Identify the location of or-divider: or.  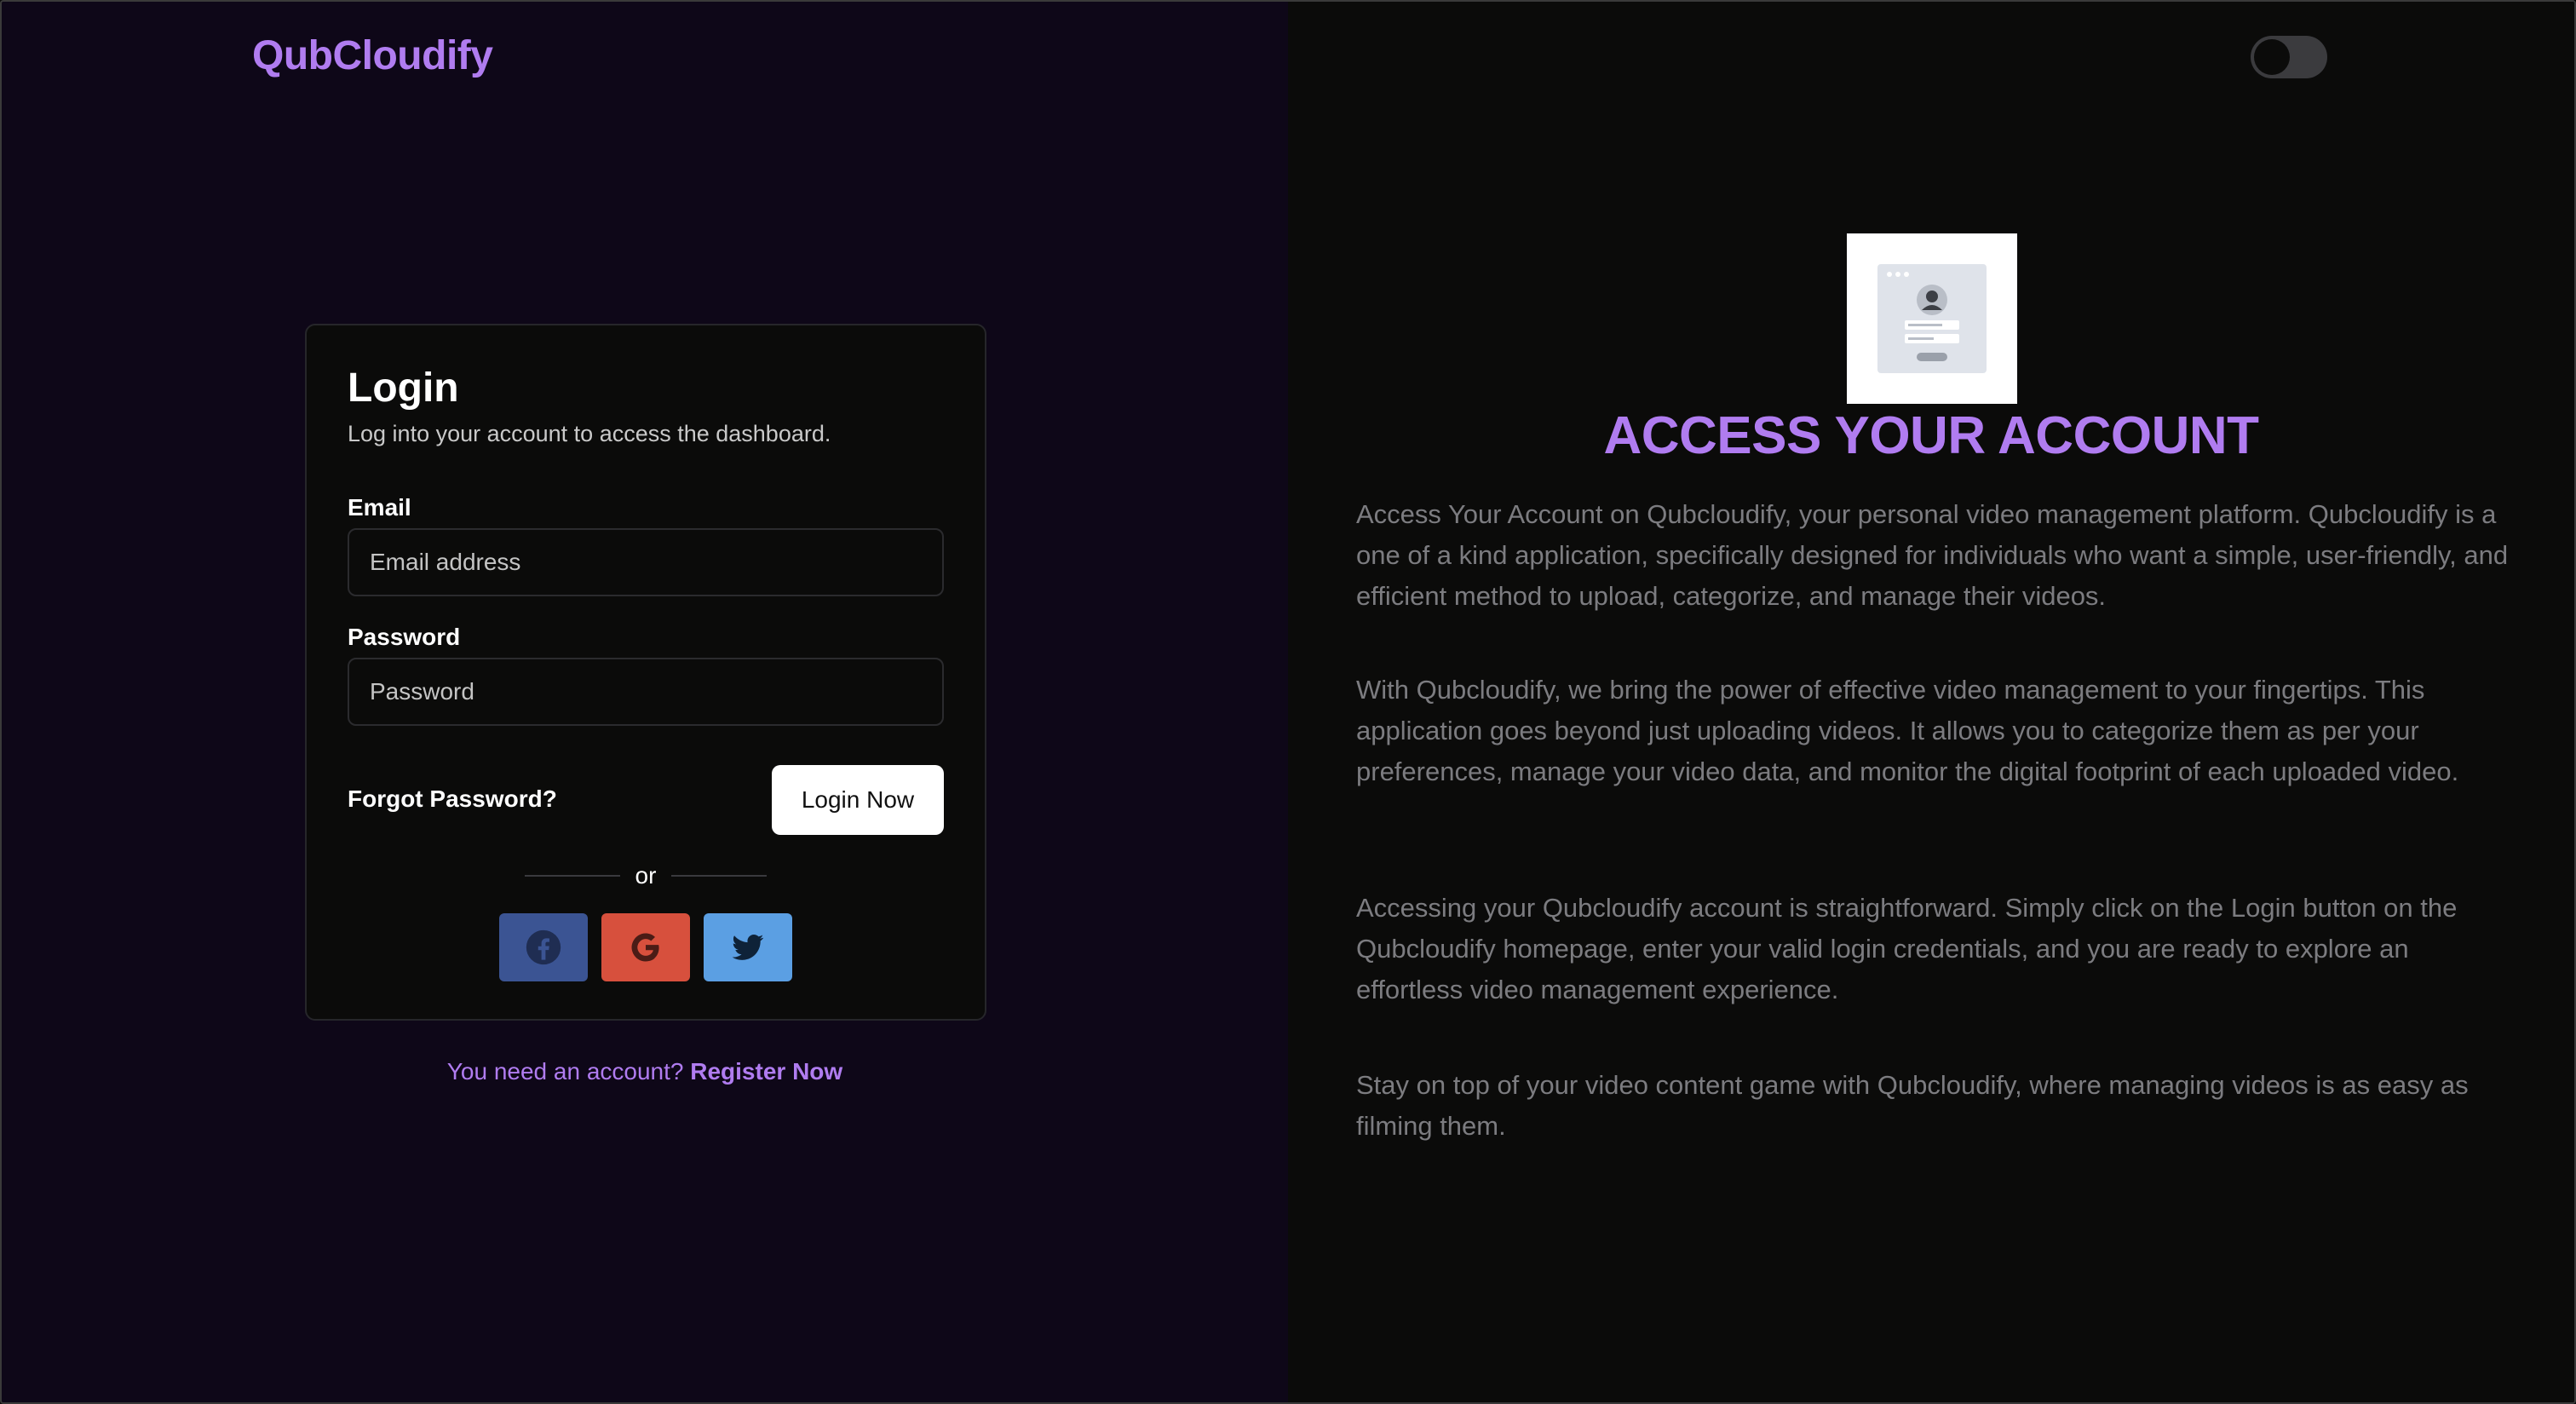
(646, 876).